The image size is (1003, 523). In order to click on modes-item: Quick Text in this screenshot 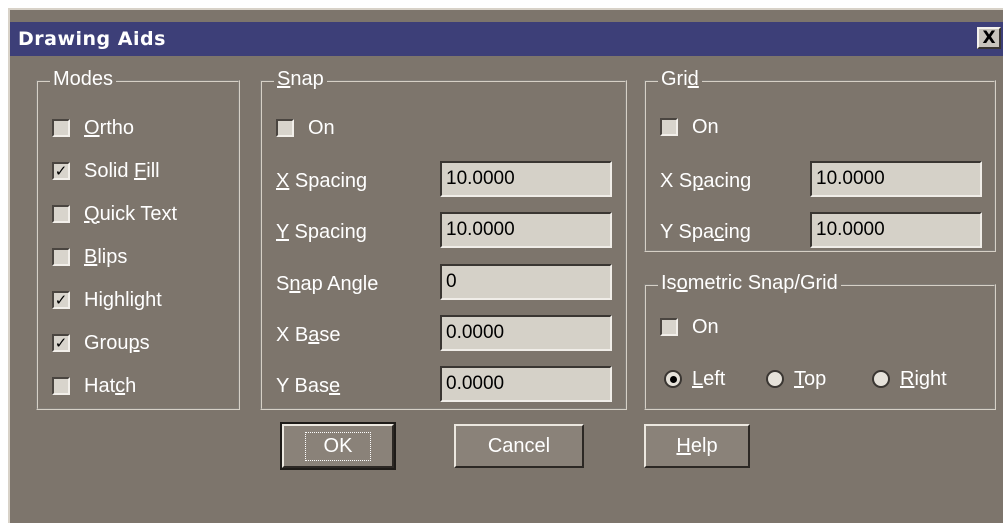, I will do `click(114, 214)`.